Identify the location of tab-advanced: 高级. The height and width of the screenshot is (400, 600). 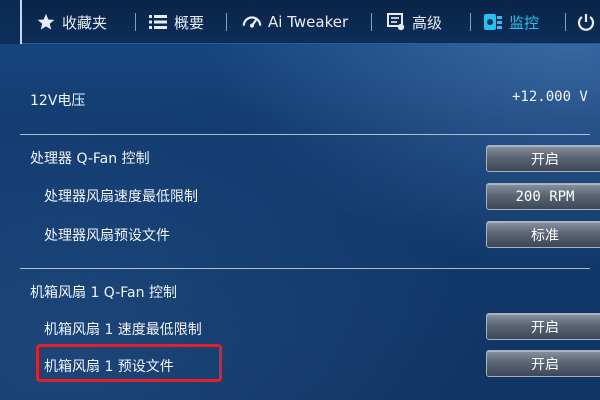
(414, 22).